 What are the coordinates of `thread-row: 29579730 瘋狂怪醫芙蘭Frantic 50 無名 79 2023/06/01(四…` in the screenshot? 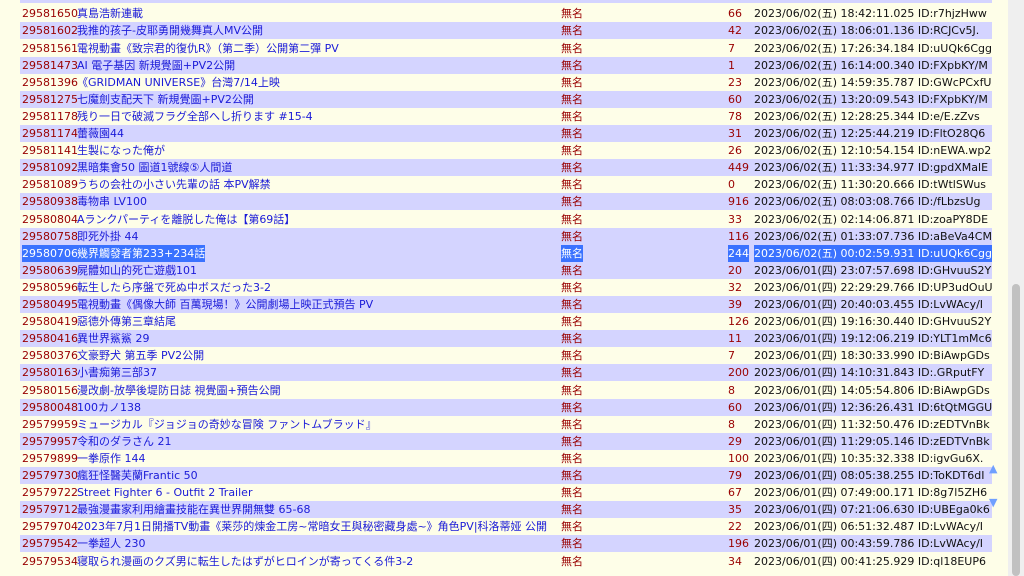 It's located at (506, 476).